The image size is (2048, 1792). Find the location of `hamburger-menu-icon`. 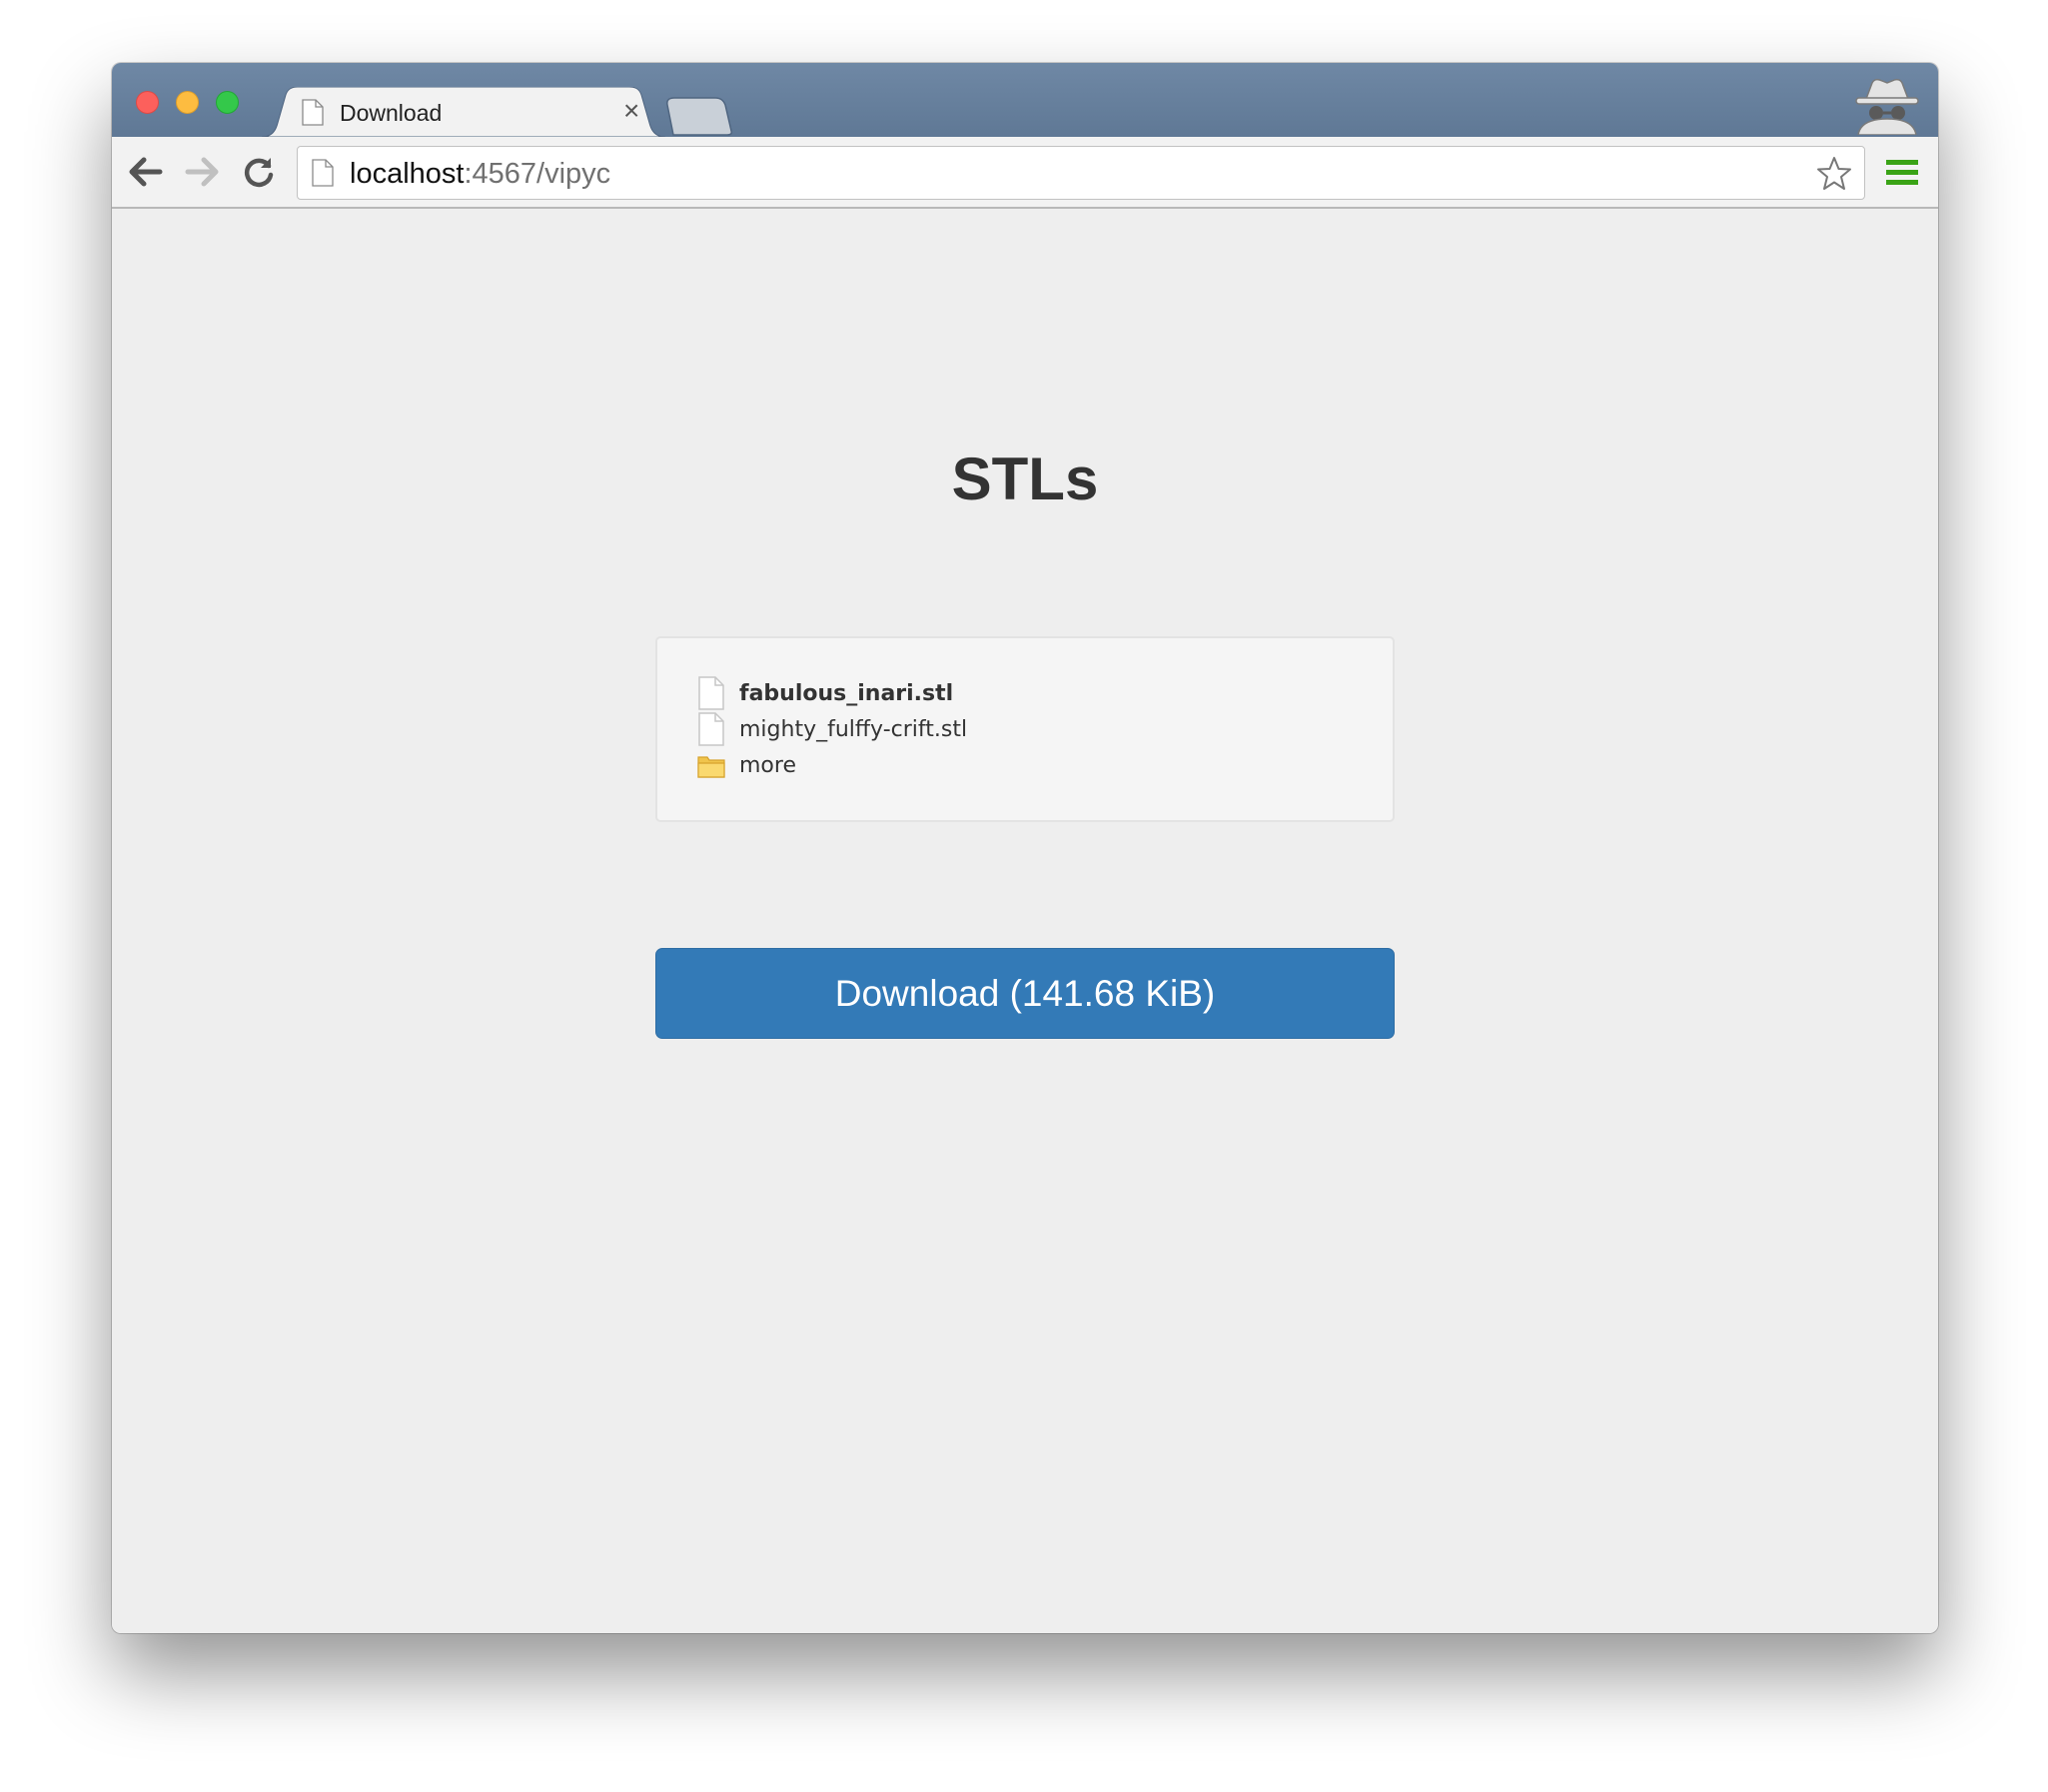

hamburger-menu-icon is located at coordinates (1902, 173).